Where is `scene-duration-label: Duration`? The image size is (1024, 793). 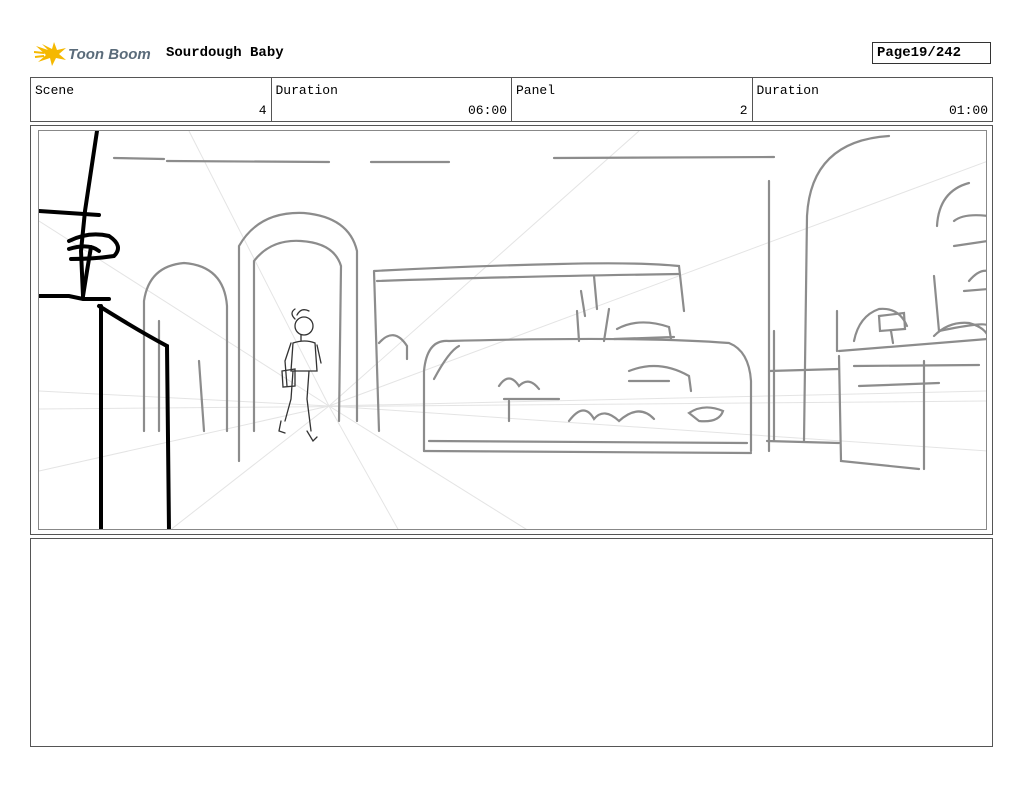 scene-duration-label: Duration is located at coordinates (306, 90).